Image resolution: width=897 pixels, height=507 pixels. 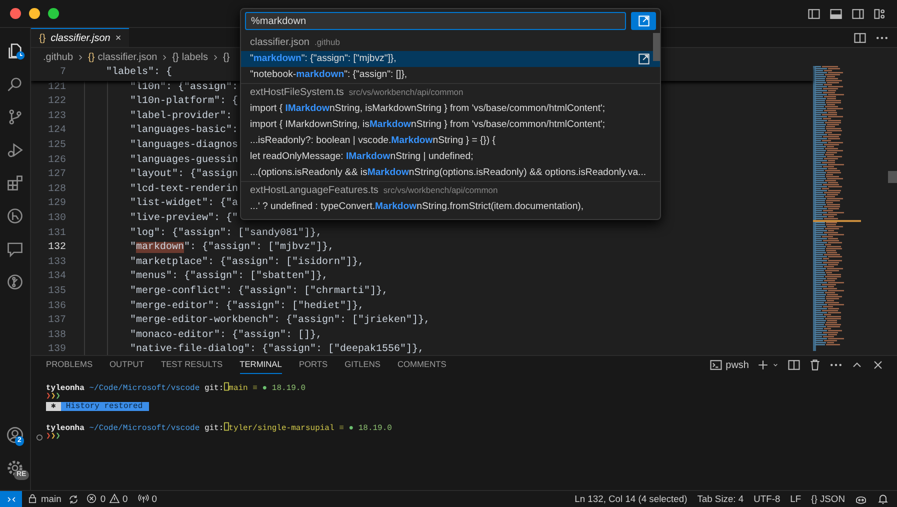 What do you see at coordinates (828, 499) in the screenshot?
I see `language-mode: {} JSON` at bounding box center [828, 499].